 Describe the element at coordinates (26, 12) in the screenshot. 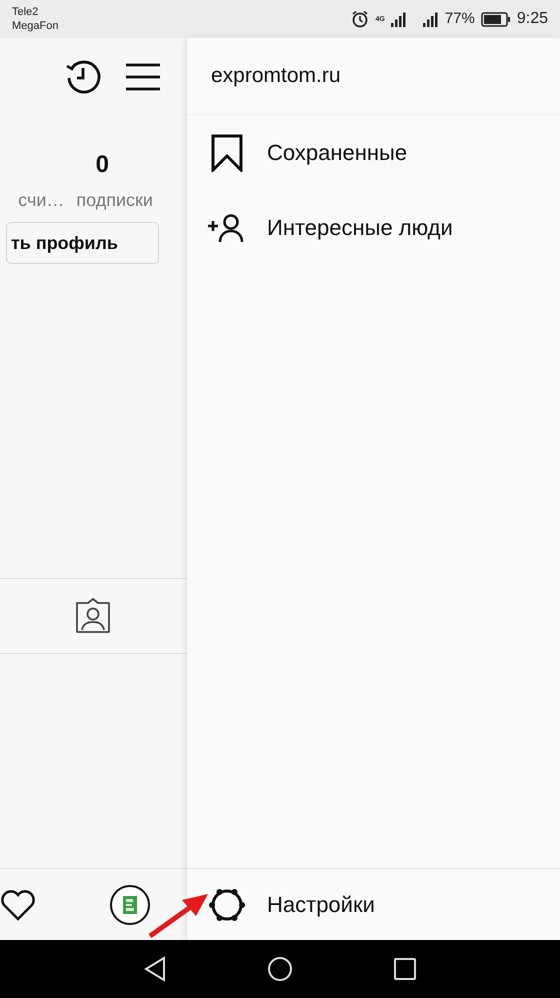

I see `carrier-name: Tele2` at that location.